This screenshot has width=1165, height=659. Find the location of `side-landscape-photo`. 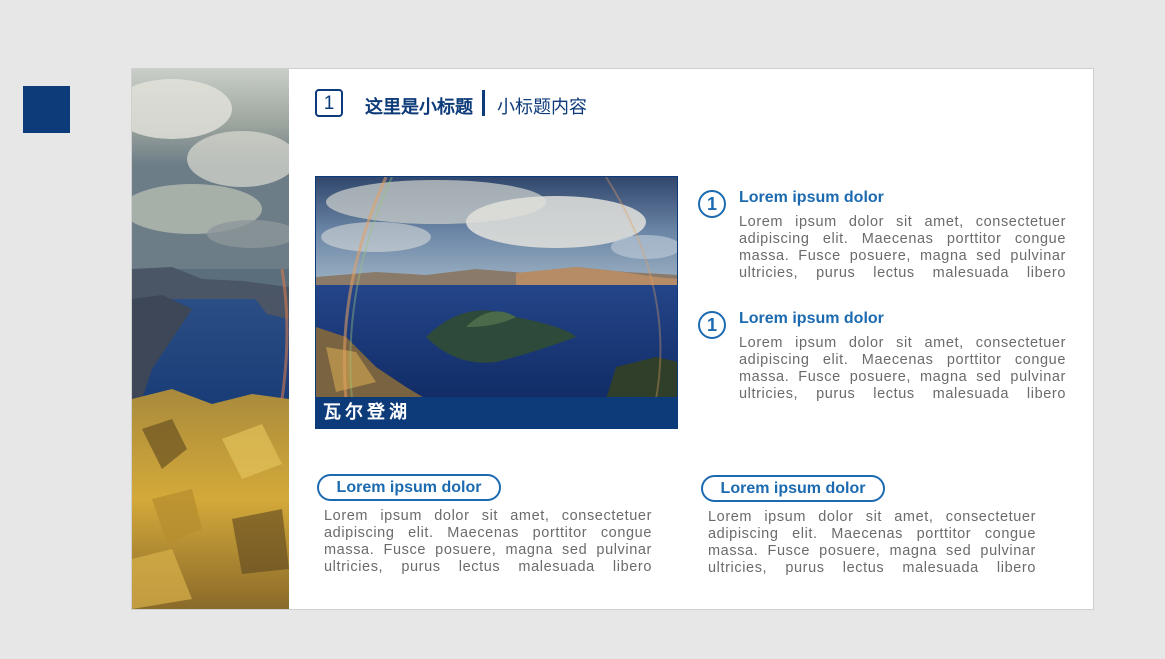

side-landscape-photo is located at coordinates (210, 339).